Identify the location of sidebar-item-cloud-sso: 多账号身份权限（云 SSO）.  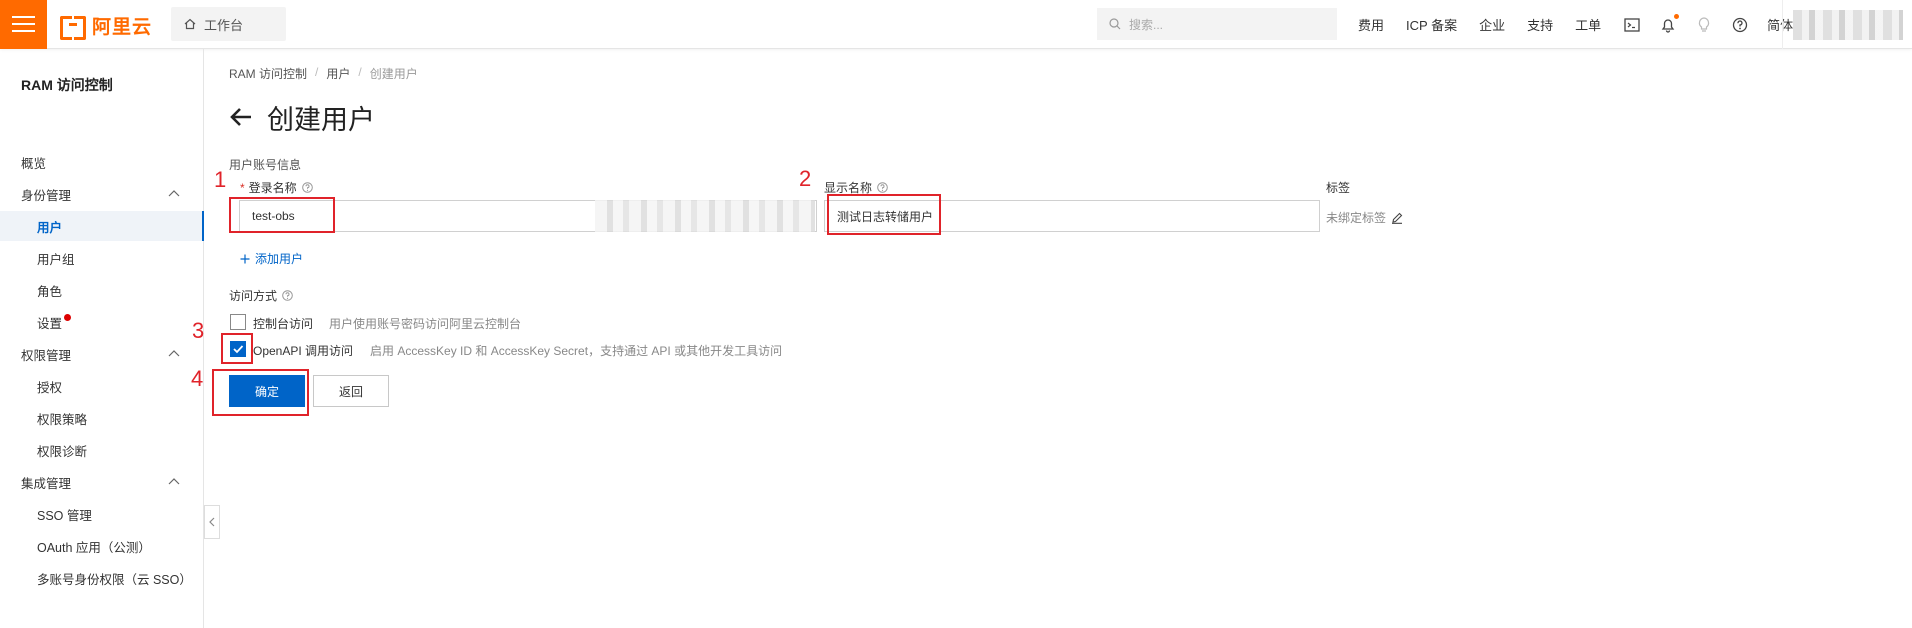
(102, 578).